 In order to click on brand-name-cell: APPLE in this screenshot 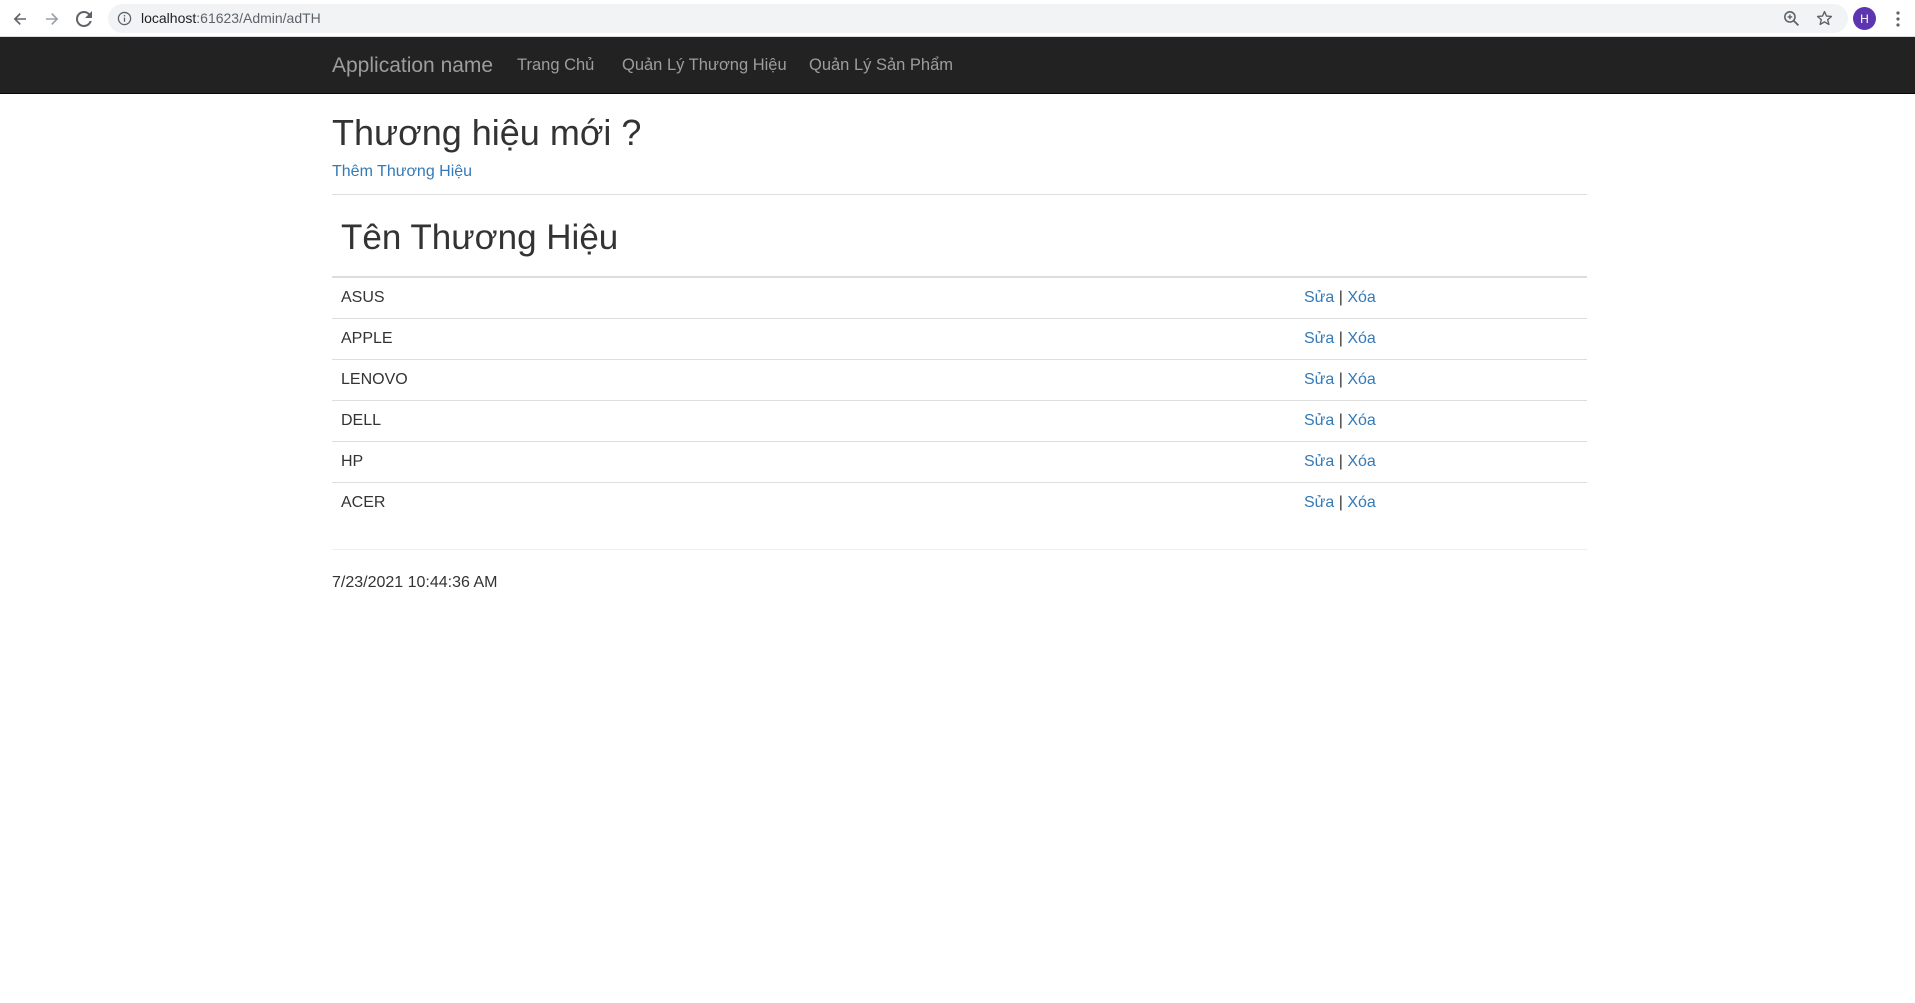, I will do `click(813, 338)`.